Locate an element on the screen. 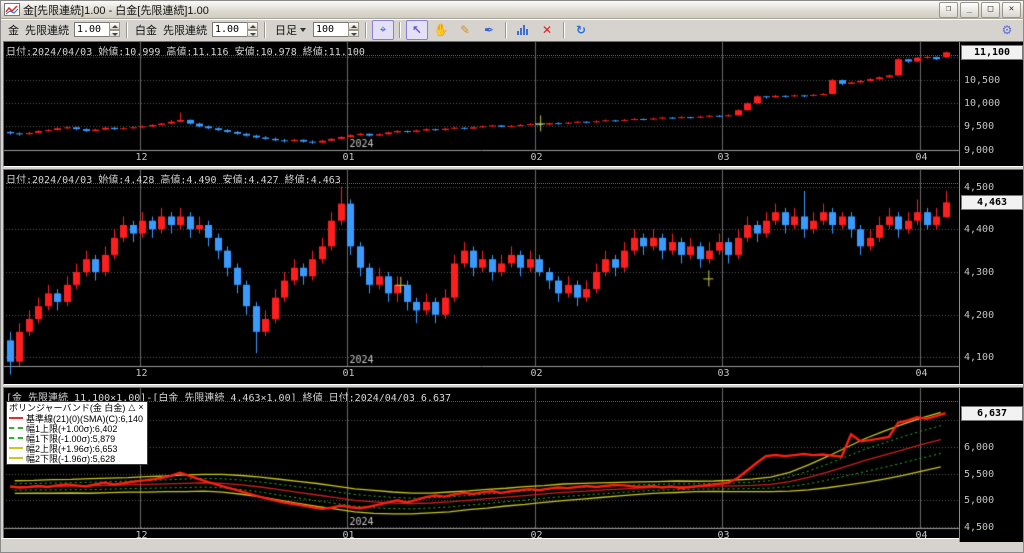 The width and height of the screenshot is (1024, 553). annotate-tool-button: ✒ is located at coordinates (489, 30).